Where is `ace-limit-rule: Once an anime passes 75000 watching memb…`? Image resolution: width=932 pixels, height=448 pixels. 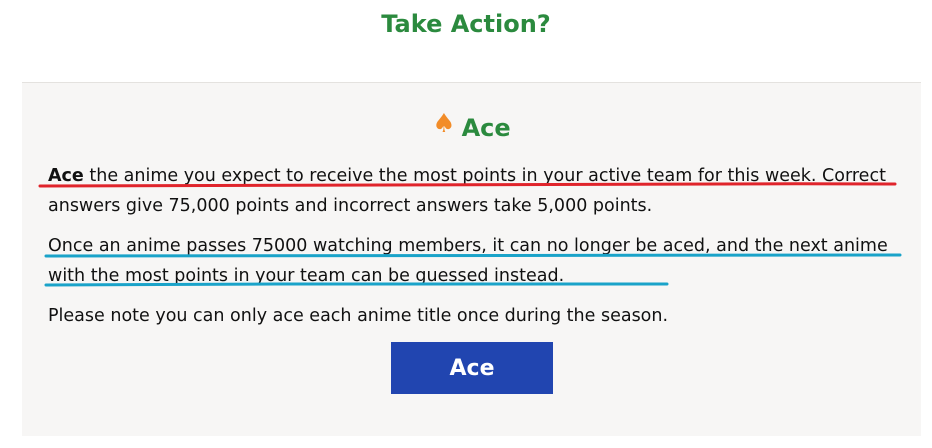 ace-limit-rule: Once an anime passes 75000 watching memb… is located at coordinates (468, 261).